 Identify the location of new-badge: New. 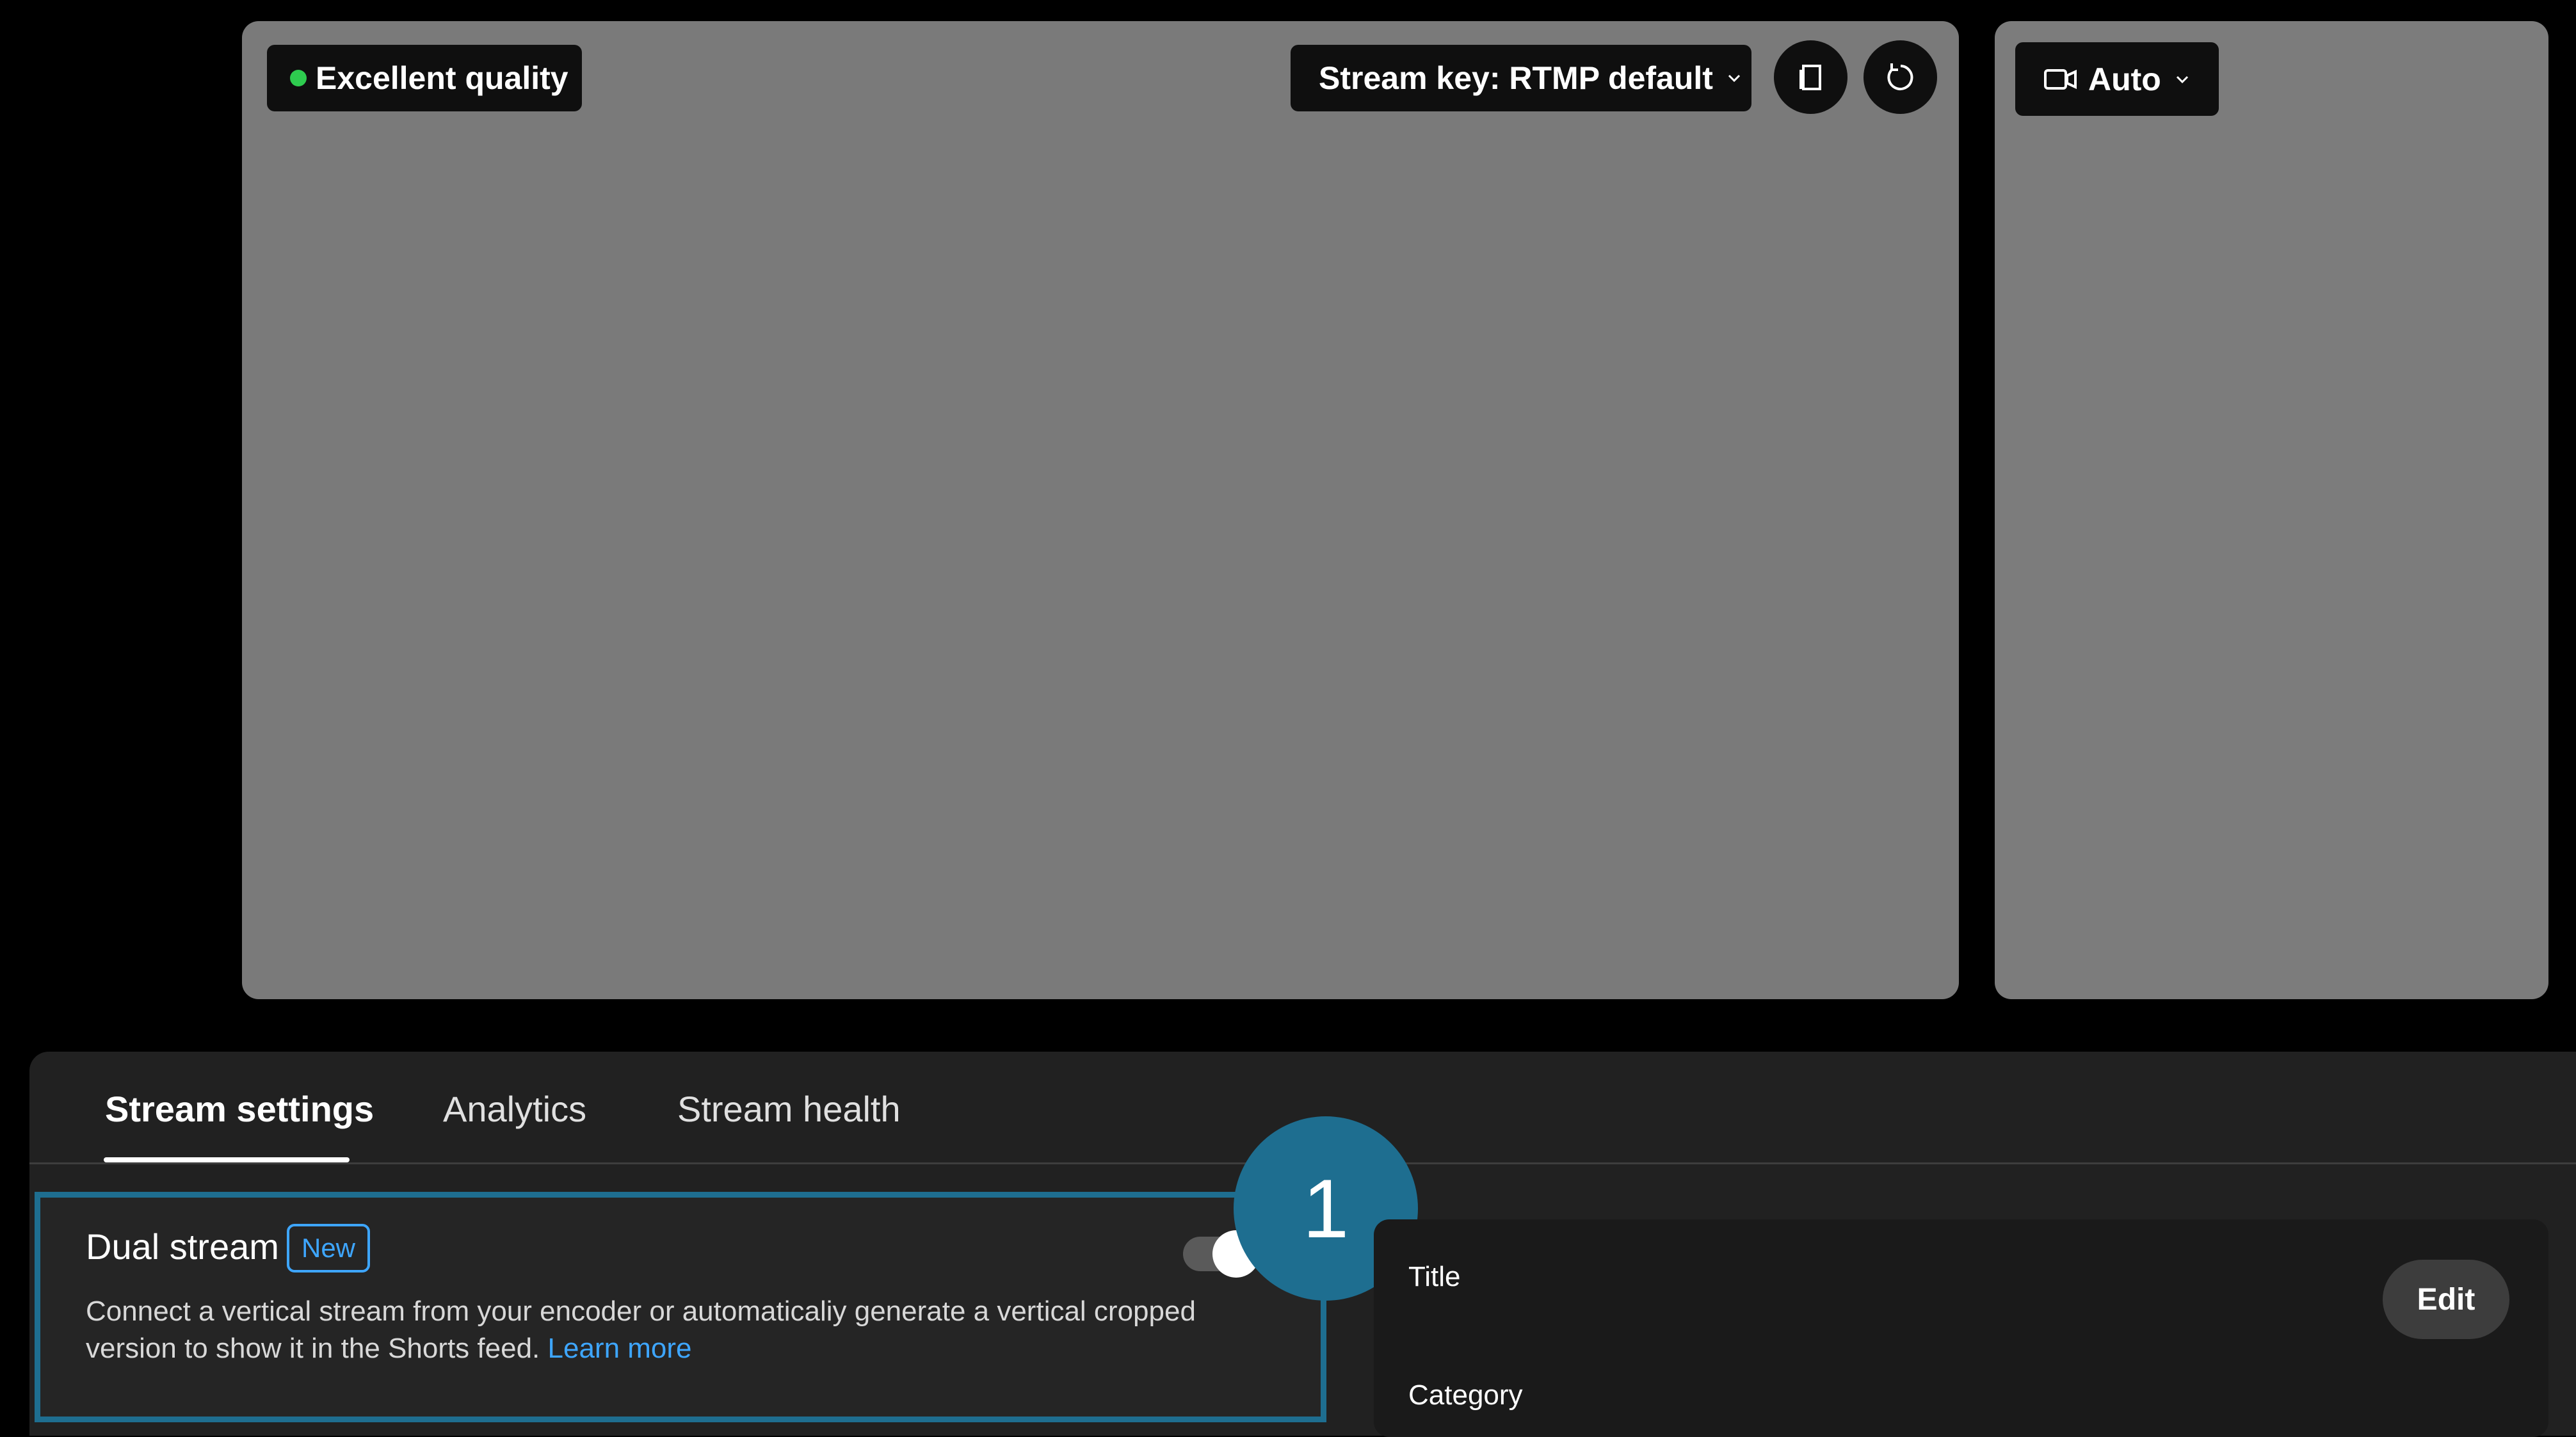
(328, 1248).